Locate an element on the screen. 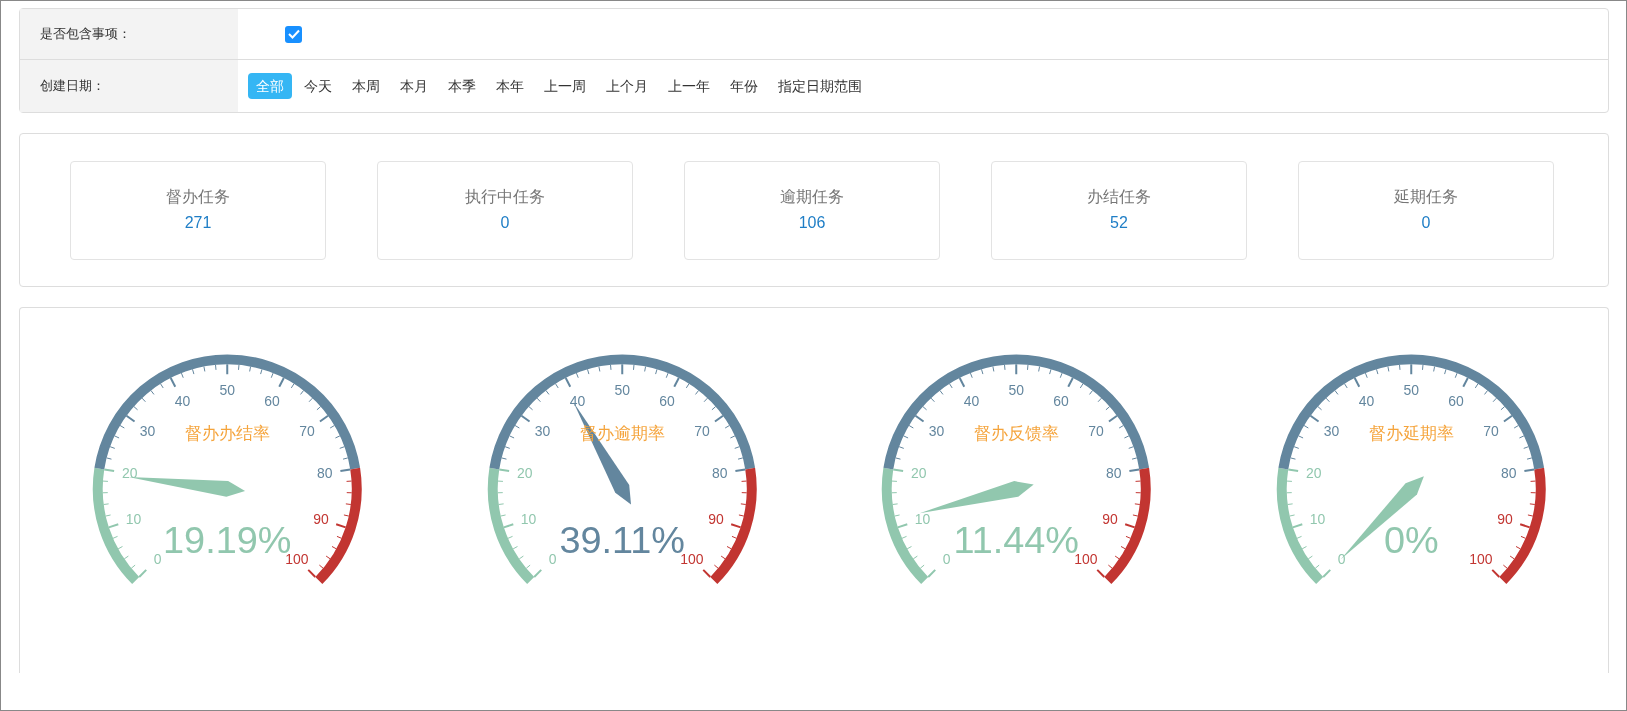 This screenshot has width=1627, height=711. checkbox is located at coordinates (293, 34).